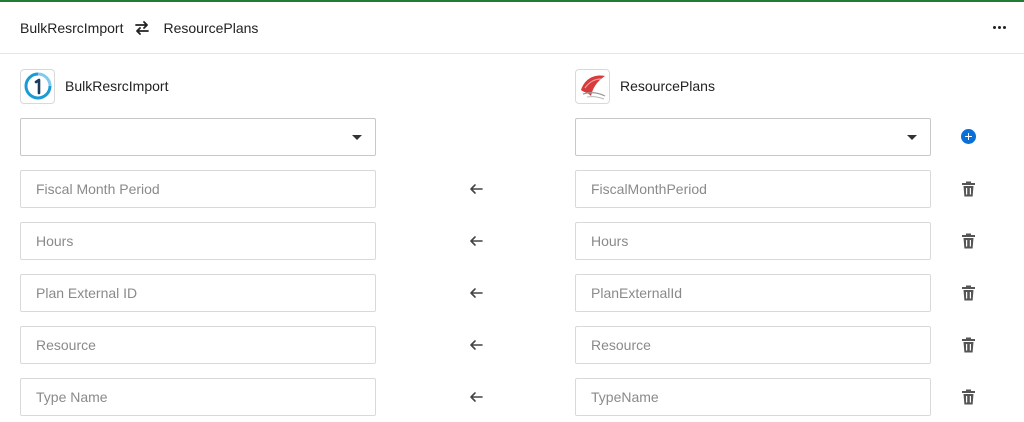 This screenshot has width=1024, height=422. Describe the element at coordinates (667, 86) in the screenshot. I see `target-system-name: ResourcePlans` at that location.